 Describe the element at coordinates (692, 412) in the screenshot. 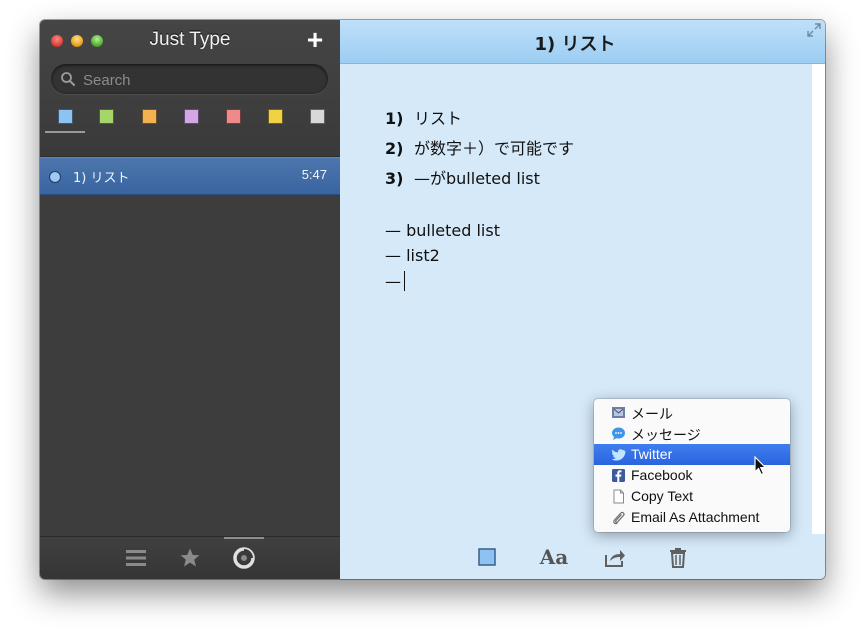

I see `share-mail-item: メール` at that location.